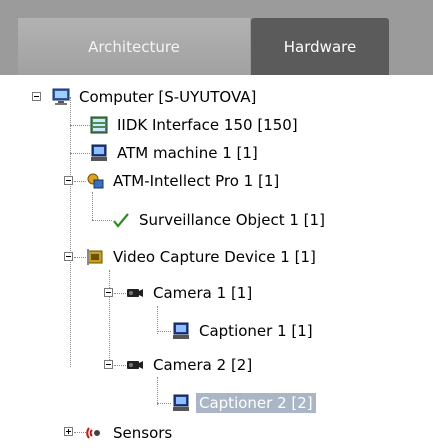 This screenshot has width=433, height=448. I want to click on tree-node-sensors: Sensors, so click(130, 433).